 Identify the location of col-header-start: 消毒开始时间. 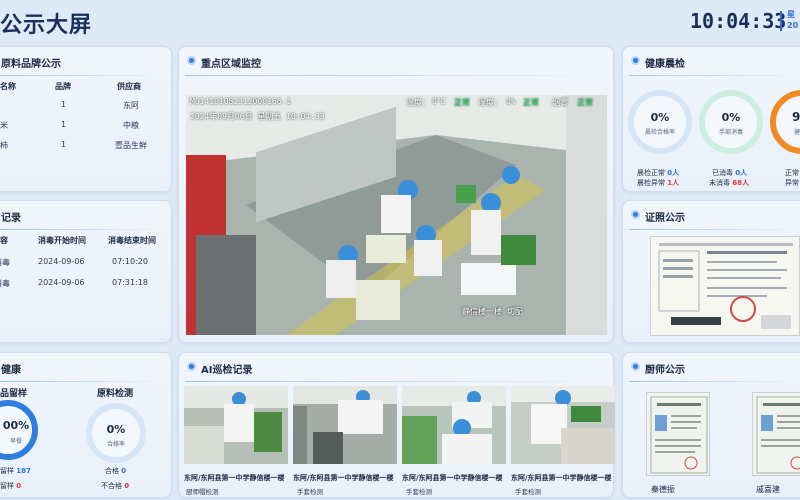
(62, 240).